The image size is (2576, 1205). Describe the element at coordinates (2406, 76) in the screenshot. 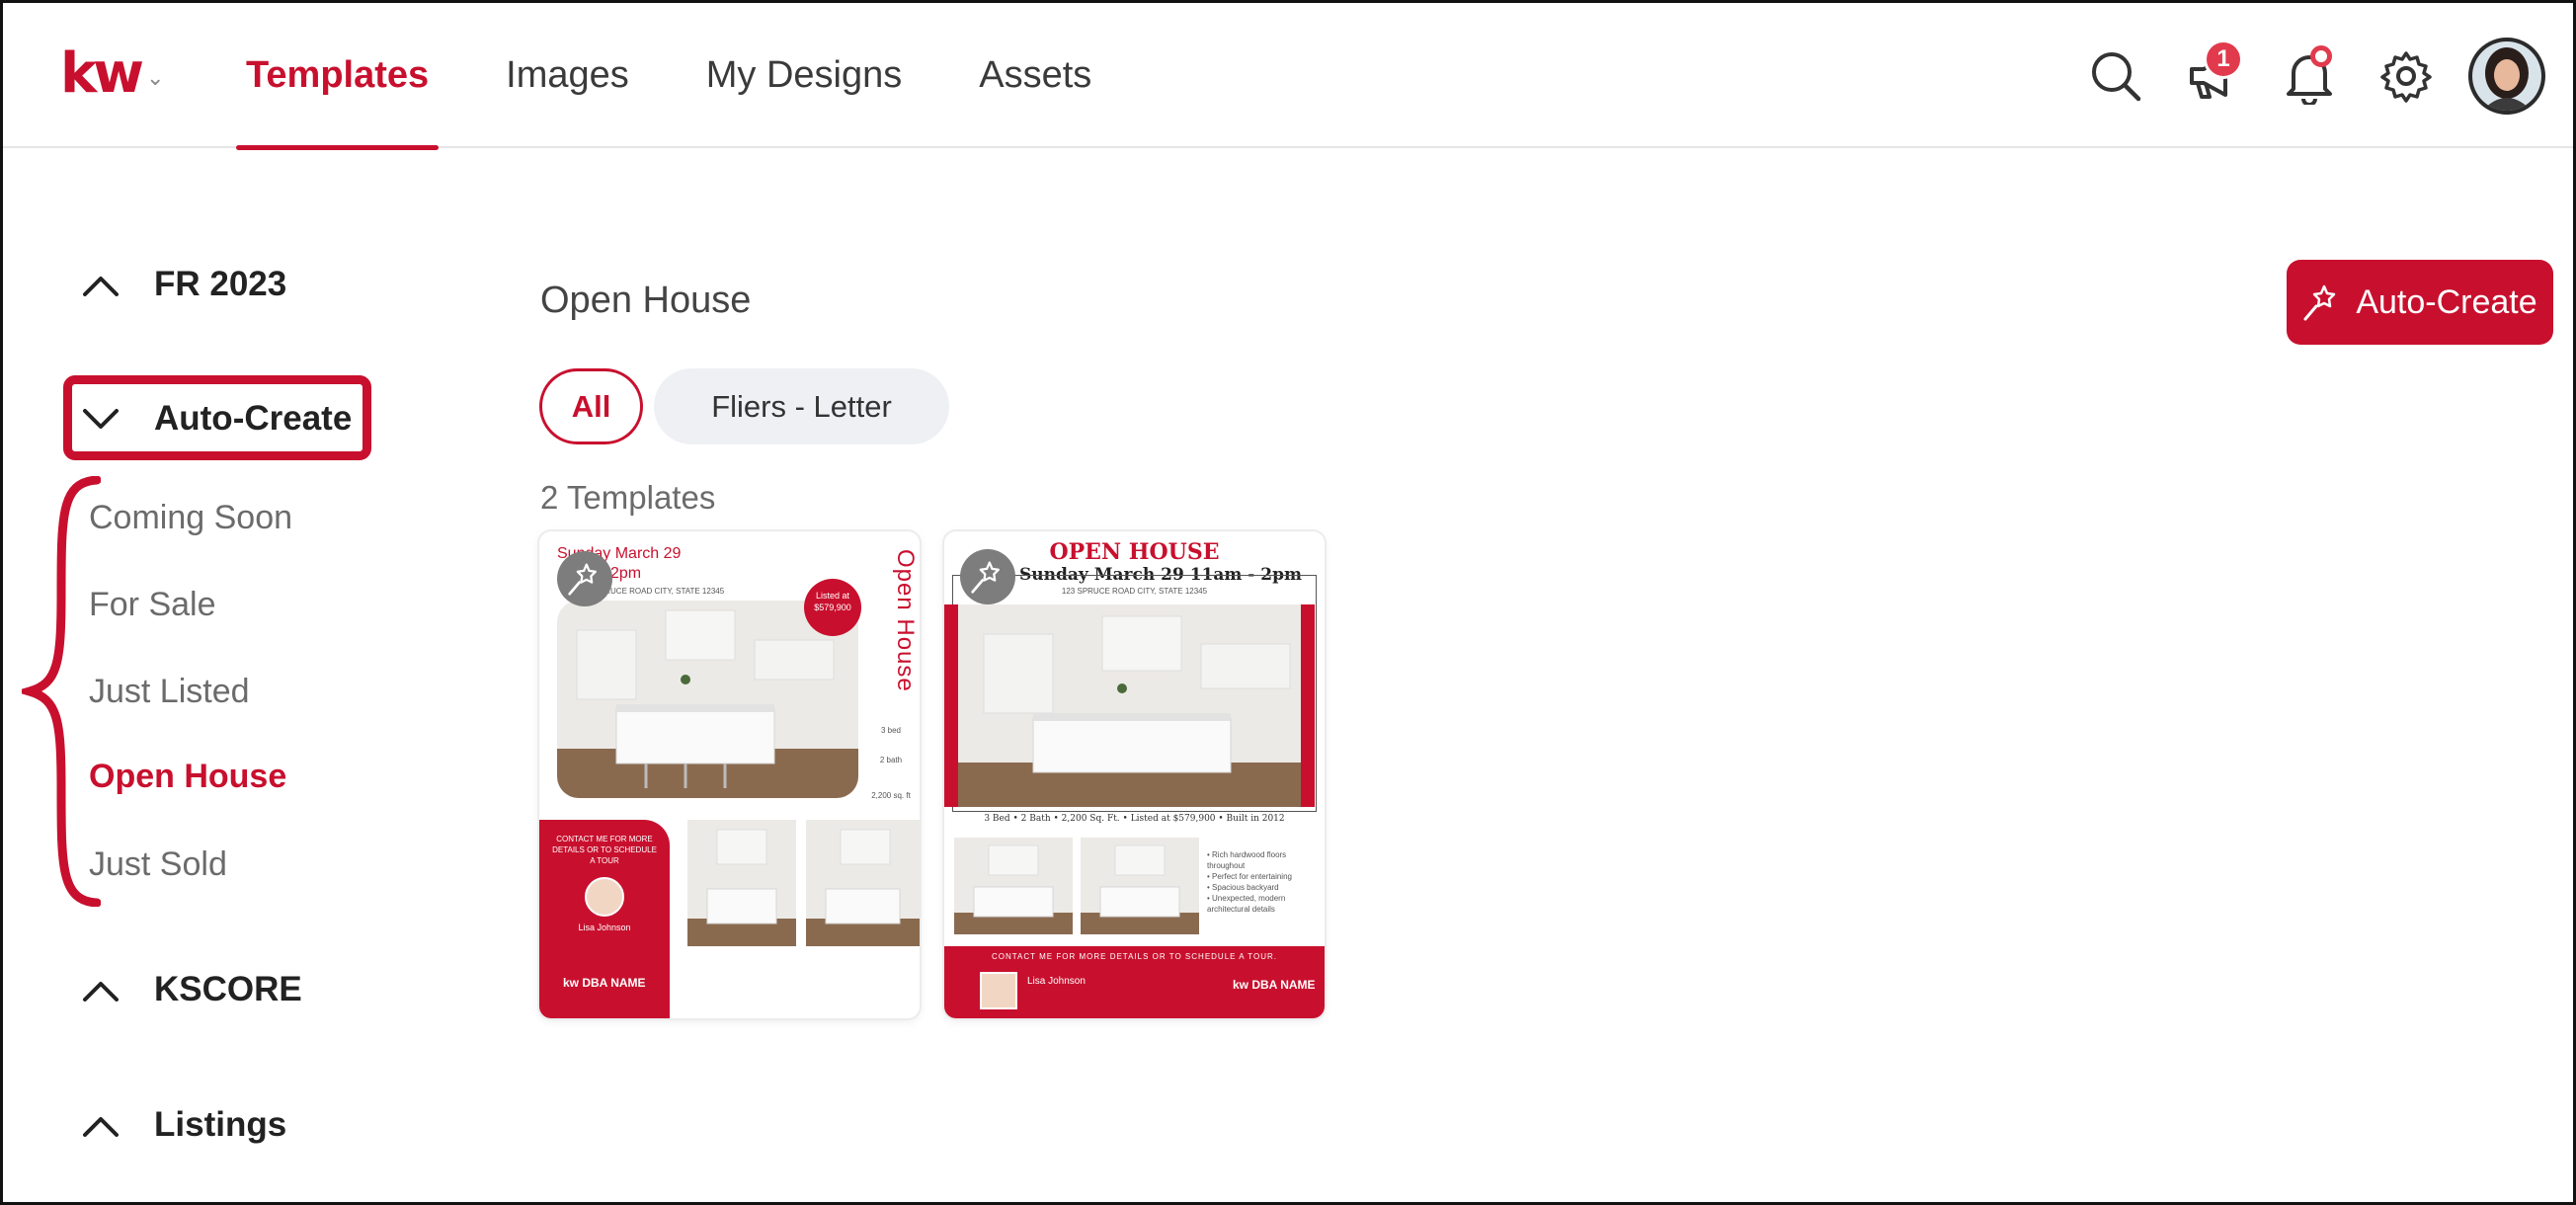

I see `gear-icon` at that location.